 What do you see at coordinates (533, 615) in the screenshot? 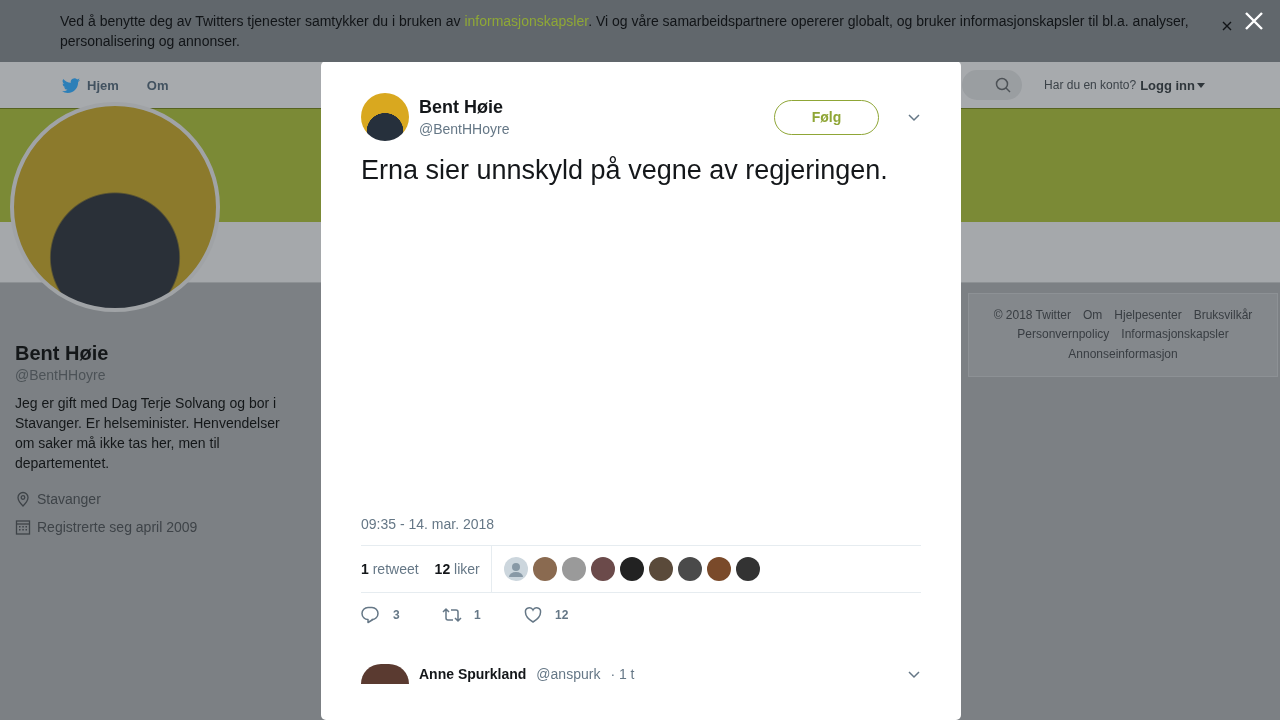
I see `heart-icon` at bounding box center [533, 615].